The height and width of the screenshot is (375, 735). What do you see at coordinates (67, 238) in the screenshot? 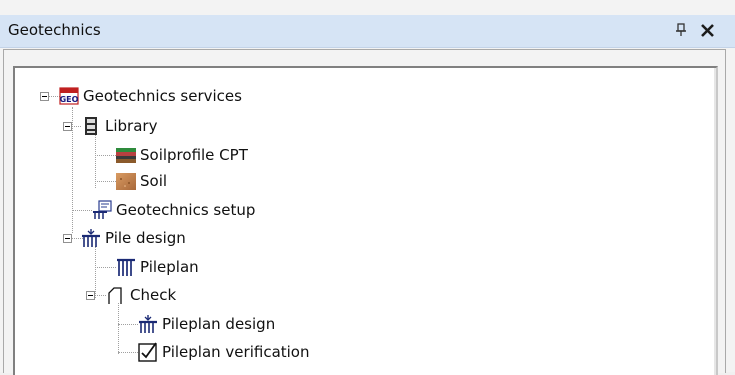
I see `collapse-toggle-pile-design` at bounding box center [67, 238].